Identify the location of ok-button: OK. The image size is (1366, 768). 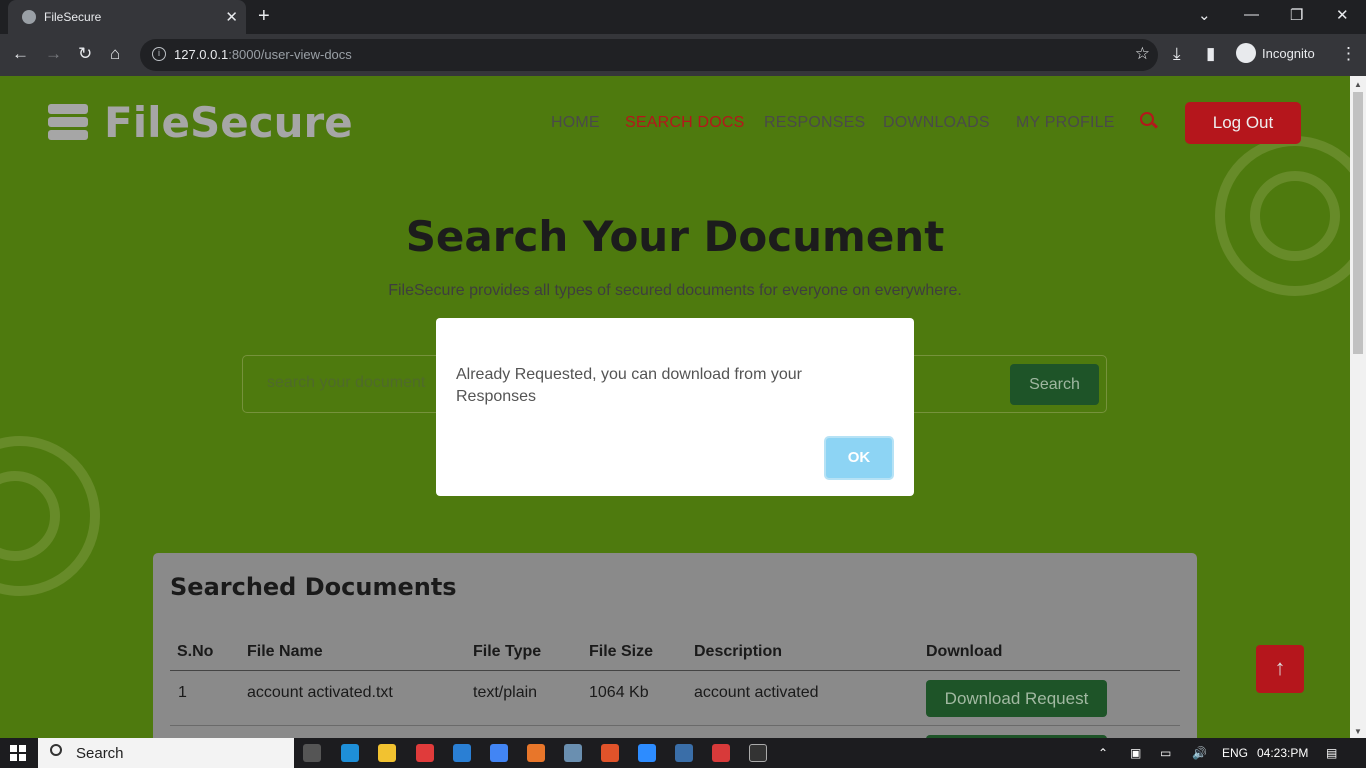
(859, 458).